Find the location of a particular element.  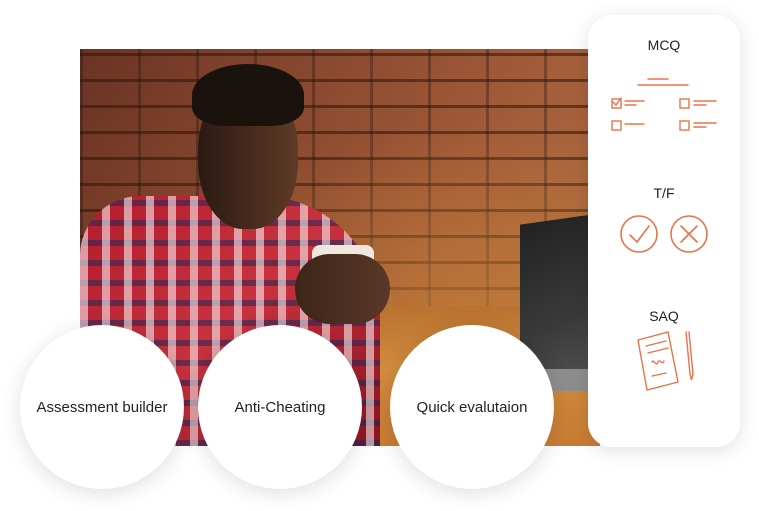

photo-person-hair is located at coordinates (248, 95).